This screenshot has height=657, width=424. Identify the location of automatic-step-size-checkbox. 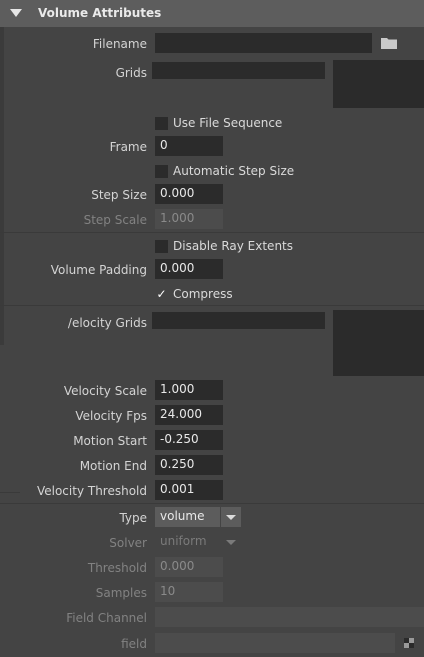
(161, 171).